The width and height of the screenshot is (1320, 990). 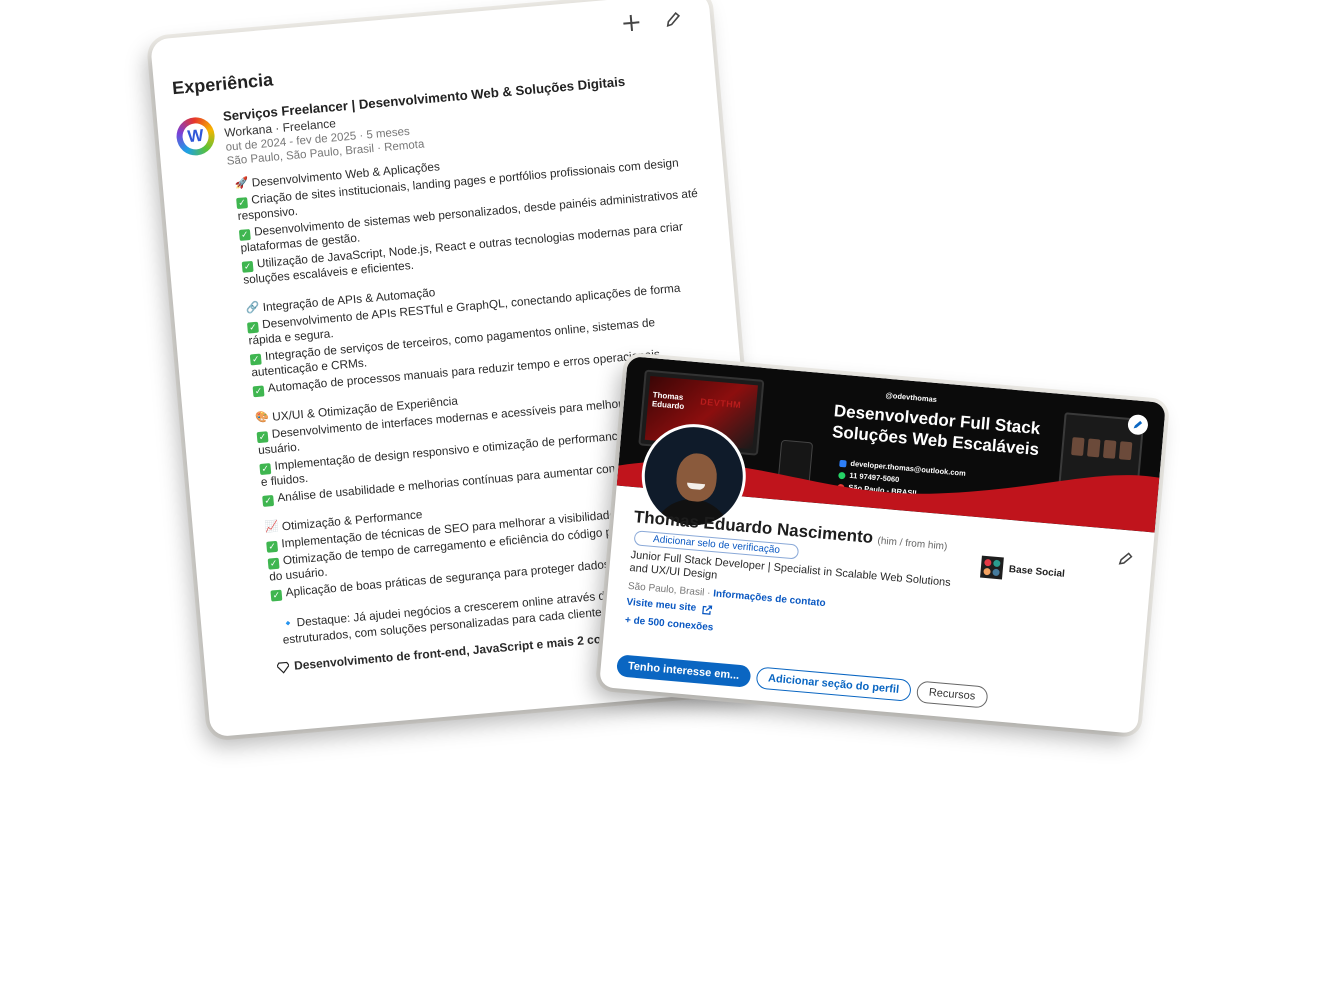 What do you see at coordinates (992, 567) in the screenshot?
I see `company-logo-icon` at bounding box center [992, 567].